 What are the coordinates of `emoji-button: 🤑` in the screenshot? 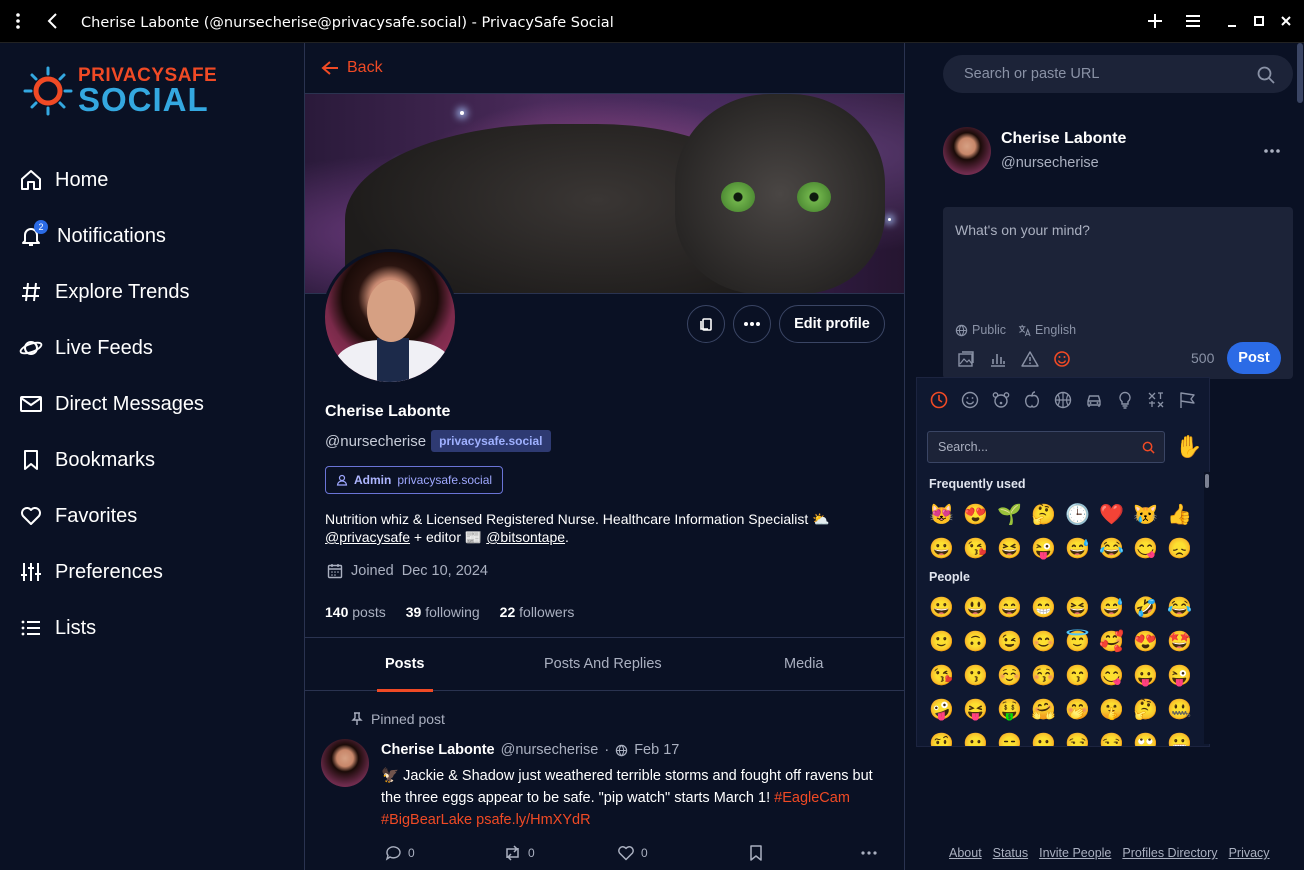 It's located at (1009, 710).